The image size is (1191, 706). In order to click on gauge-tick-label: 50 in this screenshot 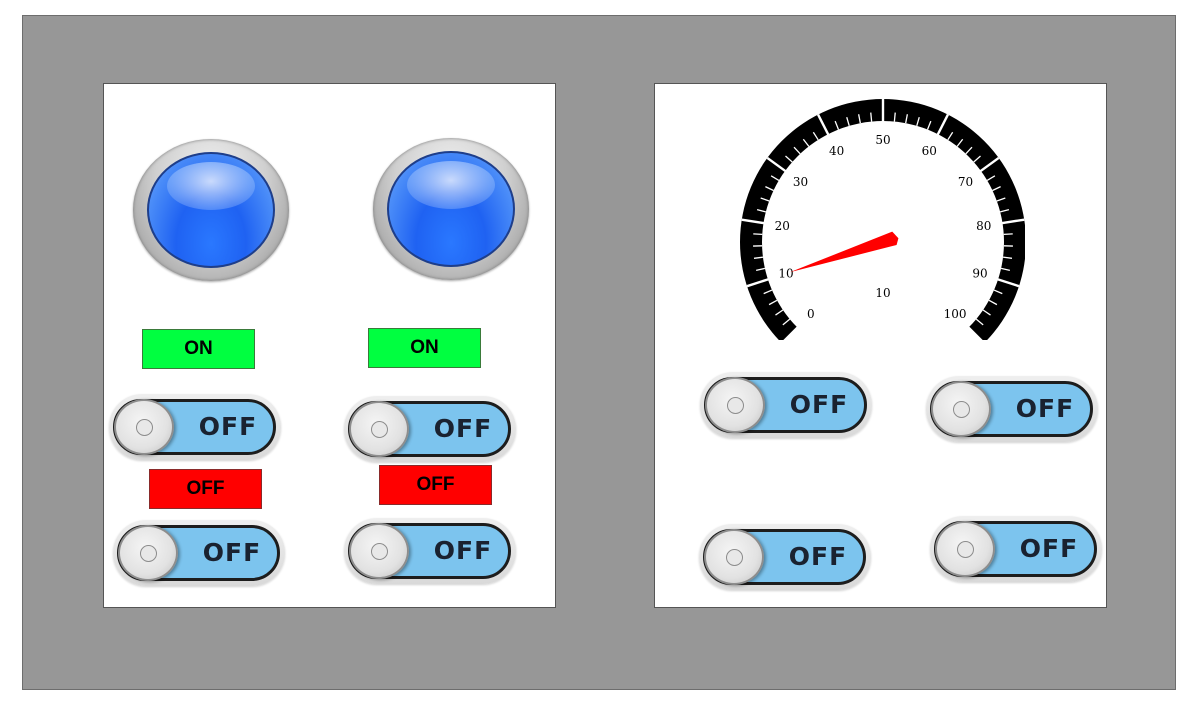, I will do `click(882, 140)`.